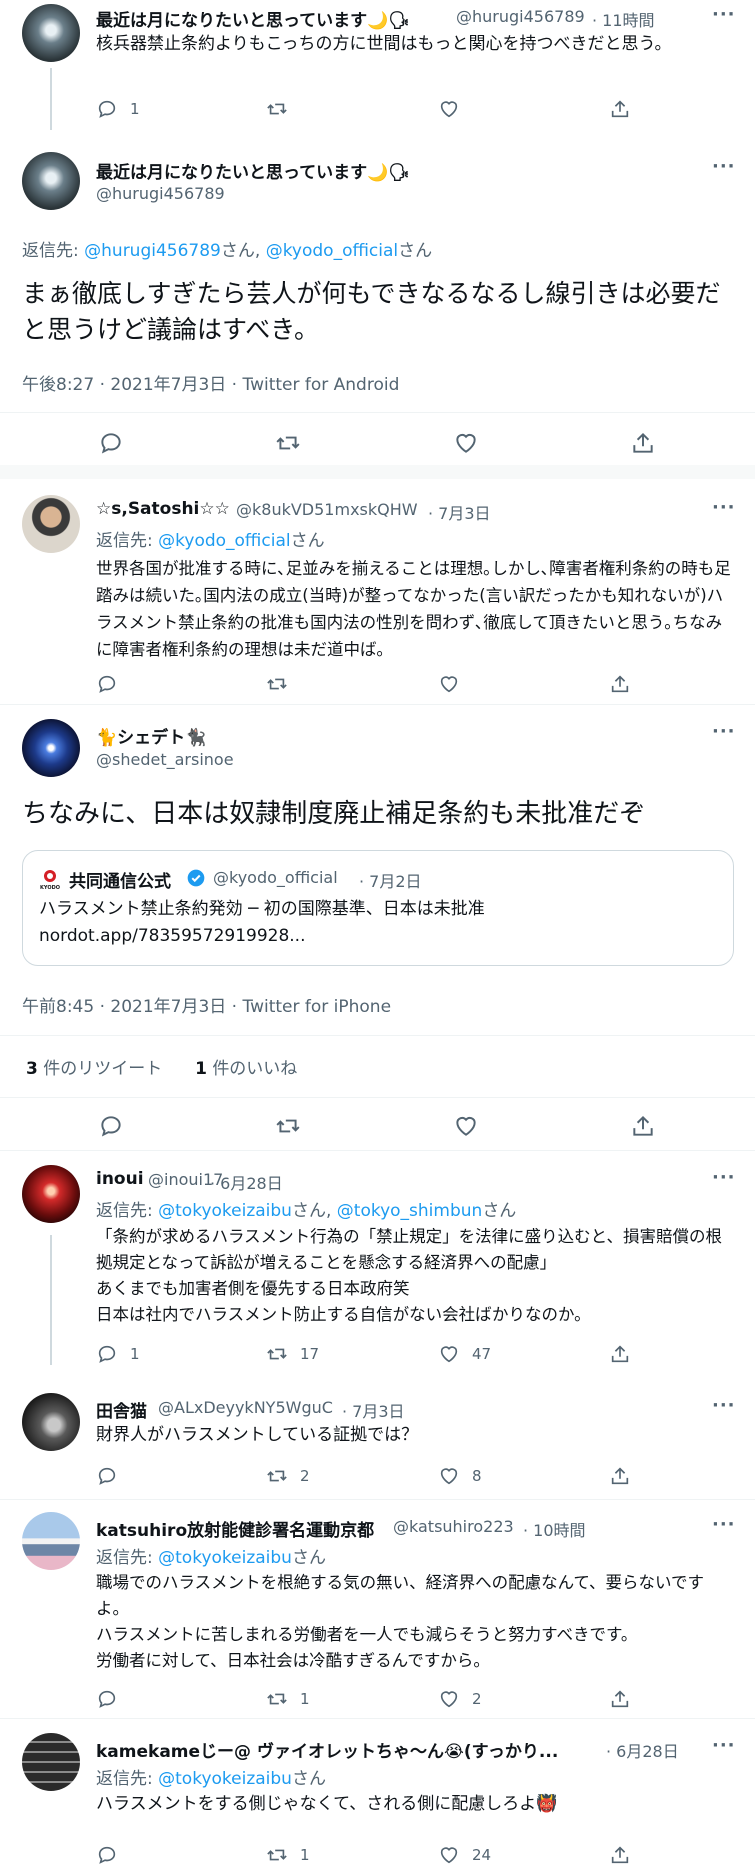  What do you see at coordinates (227, 248) in the screenshot?
I see `reply-context: 返信先: @hurugi456789さん, @kyodo_officialさん` at bounding box center [227, 248].